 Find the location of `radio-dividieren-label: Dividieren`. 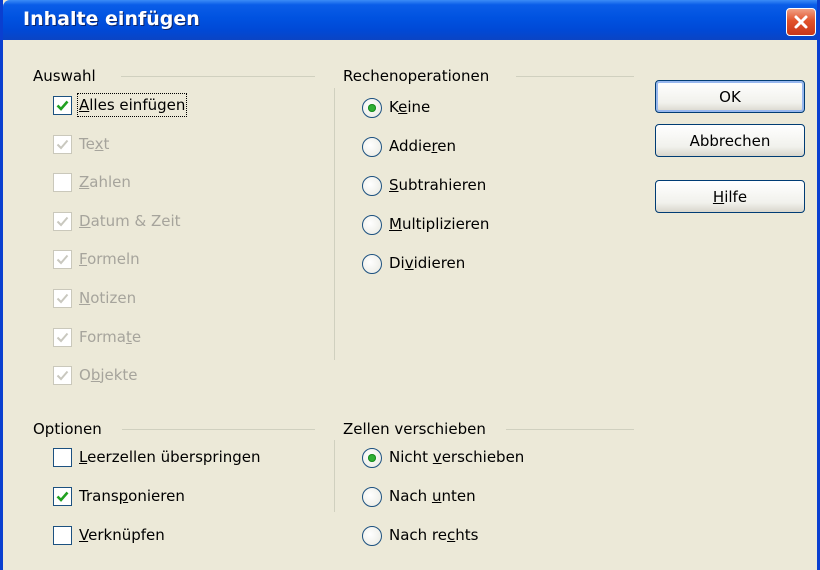

radio-dividieren-label: Dividieren is located at coordinates (427, 263).